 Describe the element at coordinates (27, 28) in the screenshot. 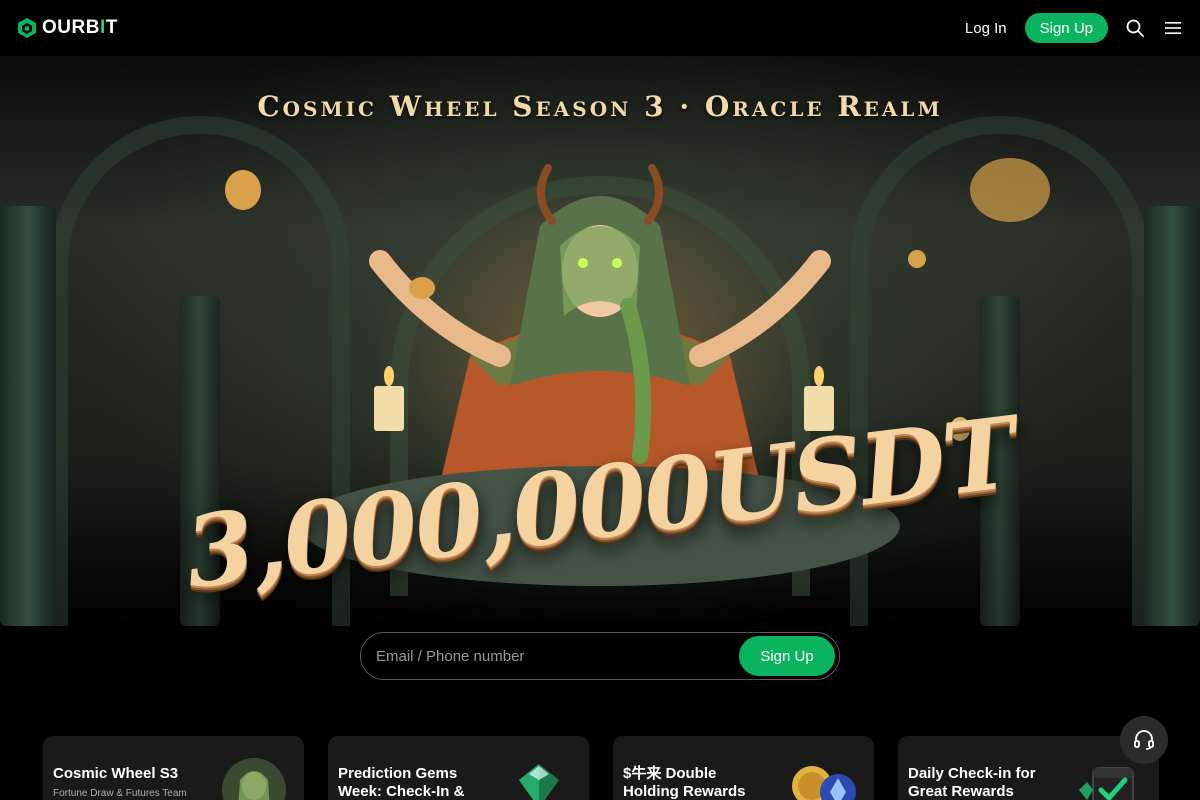

I see `ourbit-logo-icon` at that location.